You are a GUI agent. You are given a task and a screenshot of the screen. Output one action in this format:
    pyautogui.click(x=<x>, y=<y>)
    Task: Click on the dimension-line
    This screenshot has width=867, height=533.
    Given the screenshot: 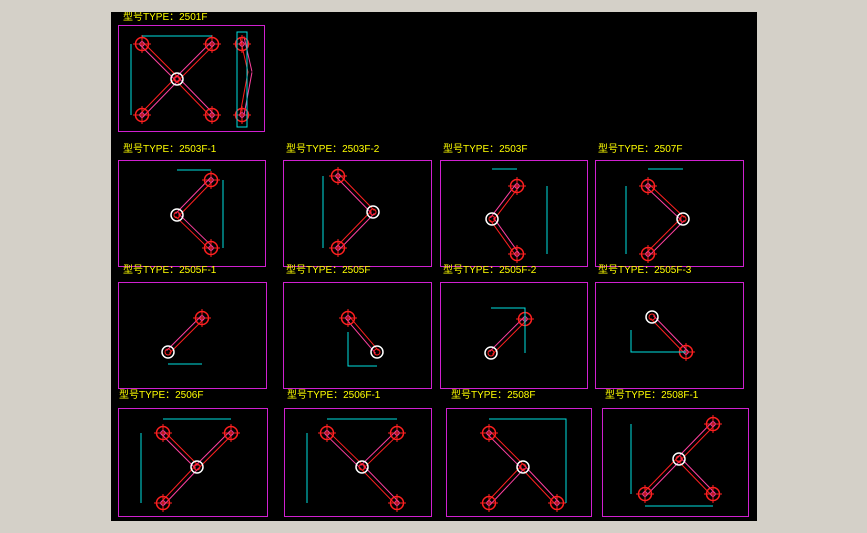 What is the action you would take?
    pyautogui.click(x=528, y=460)
    